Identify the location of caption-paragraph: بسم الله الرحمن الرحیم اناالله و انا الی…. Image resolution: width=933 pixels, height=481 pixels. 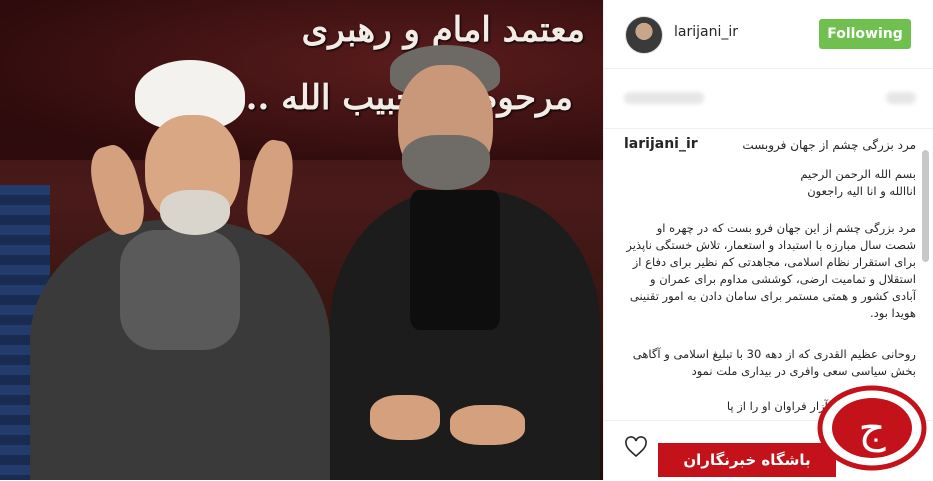
(858, 182).